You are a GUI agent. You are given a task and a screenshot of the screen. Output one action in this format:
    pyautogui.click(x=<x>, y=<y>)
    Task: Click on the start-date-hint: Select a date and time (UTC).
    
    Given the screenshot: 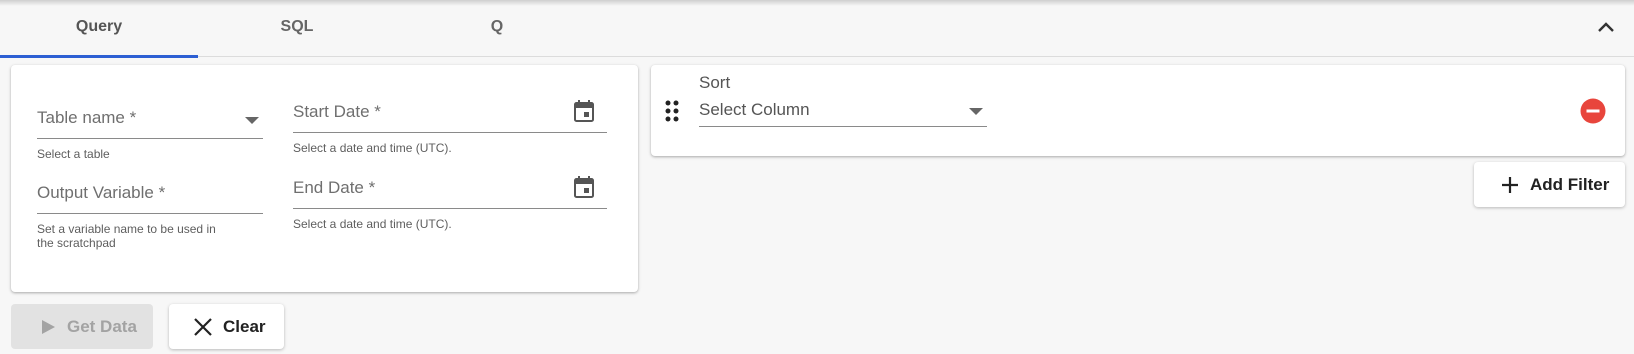 What is the action you would take?
    pyautogui.click(x=372, y=148)
    